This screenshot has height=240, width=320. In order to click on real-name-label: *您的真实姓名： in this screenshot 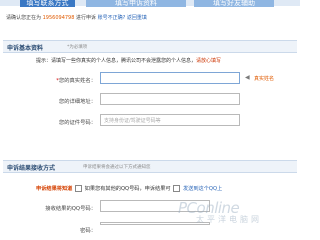, I will do `click(57, 80)`.